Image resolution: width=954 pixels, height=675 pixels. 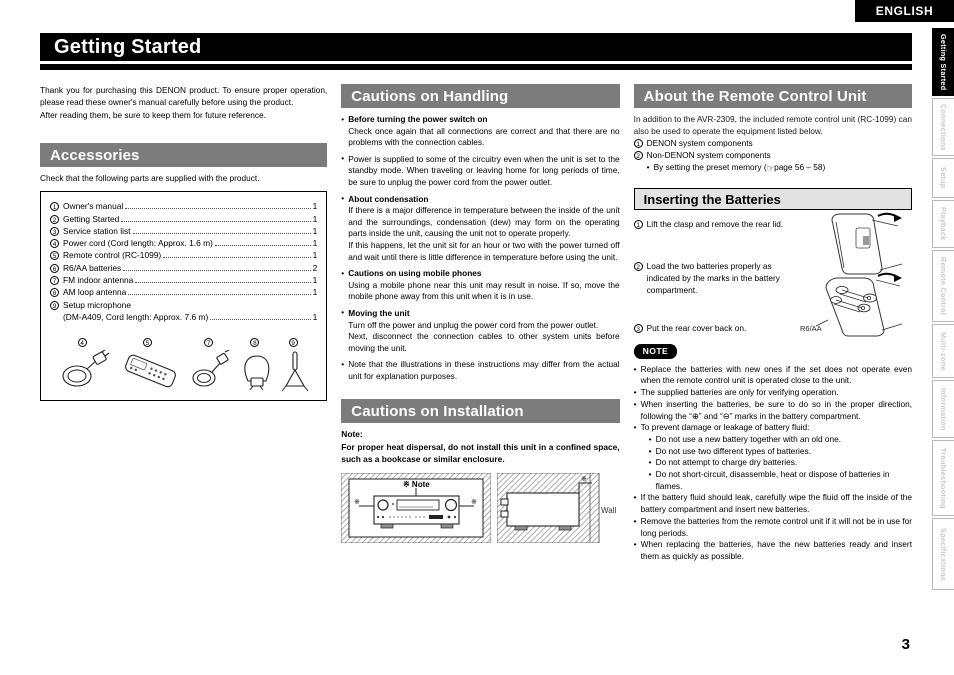 What do you see at coordinates (209, 343) in the screenshot?
I see `circled-number: 7` at bounding box center [209, 343].